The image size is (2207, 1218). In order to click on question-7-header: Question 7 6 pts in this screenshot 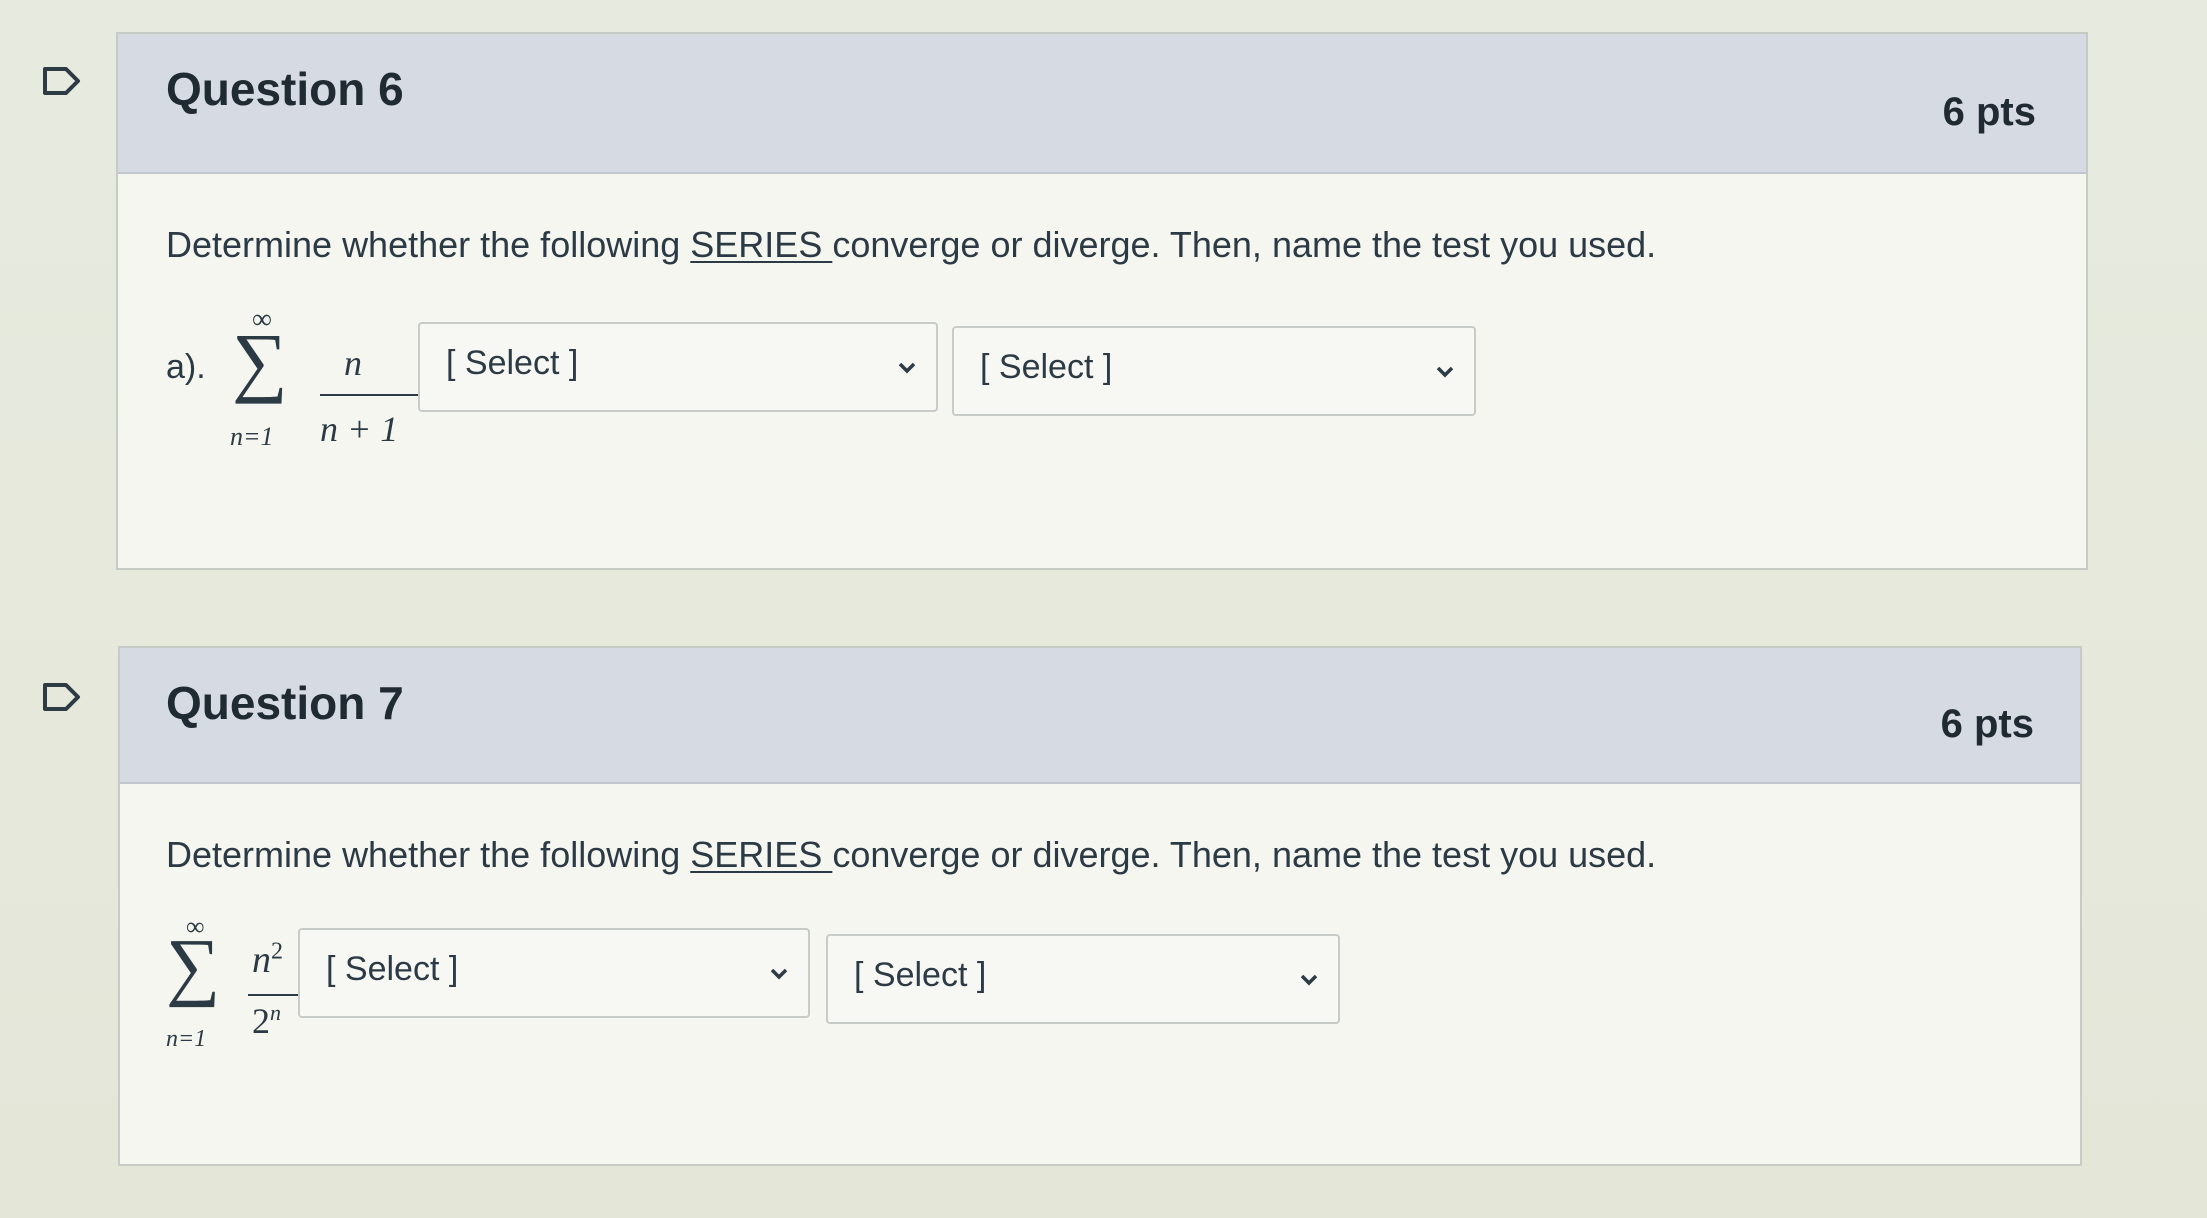, I will do `click(1100, 716)`.